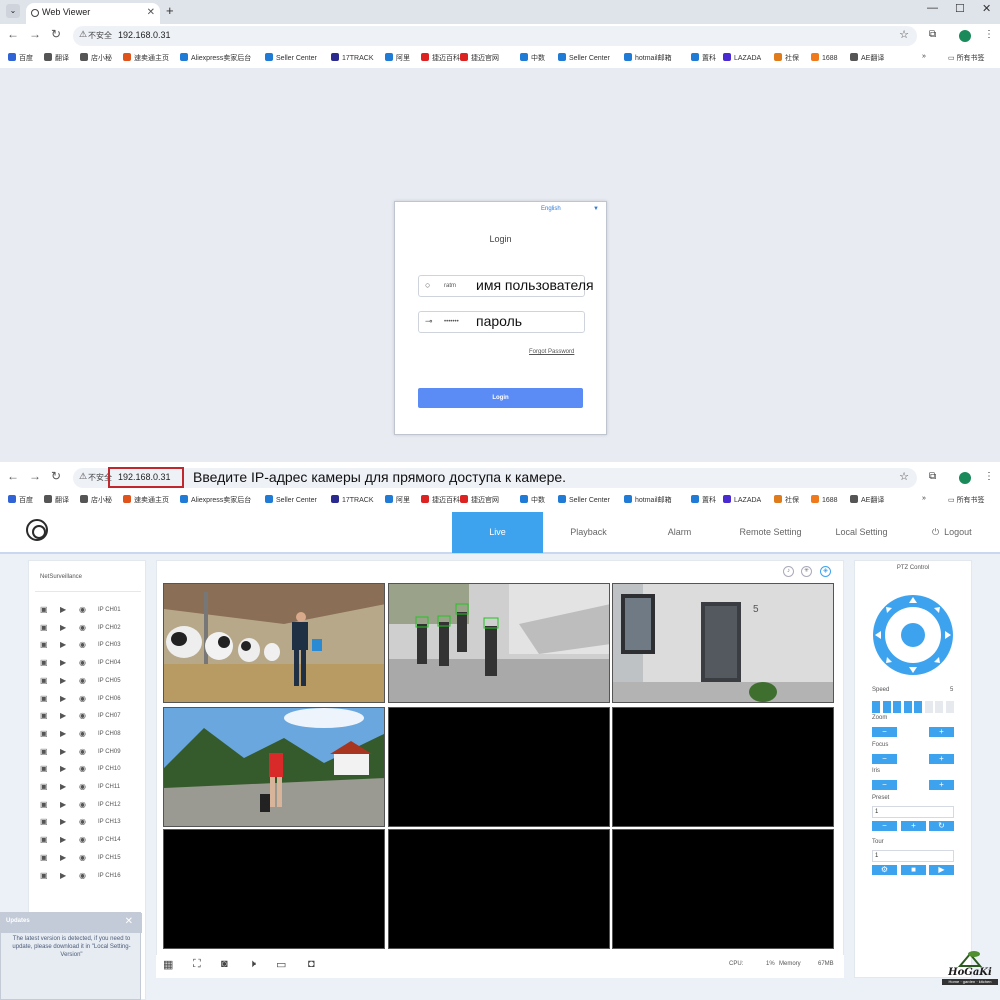  I want to click on bookmark-item: 百度, so click(20, 500).